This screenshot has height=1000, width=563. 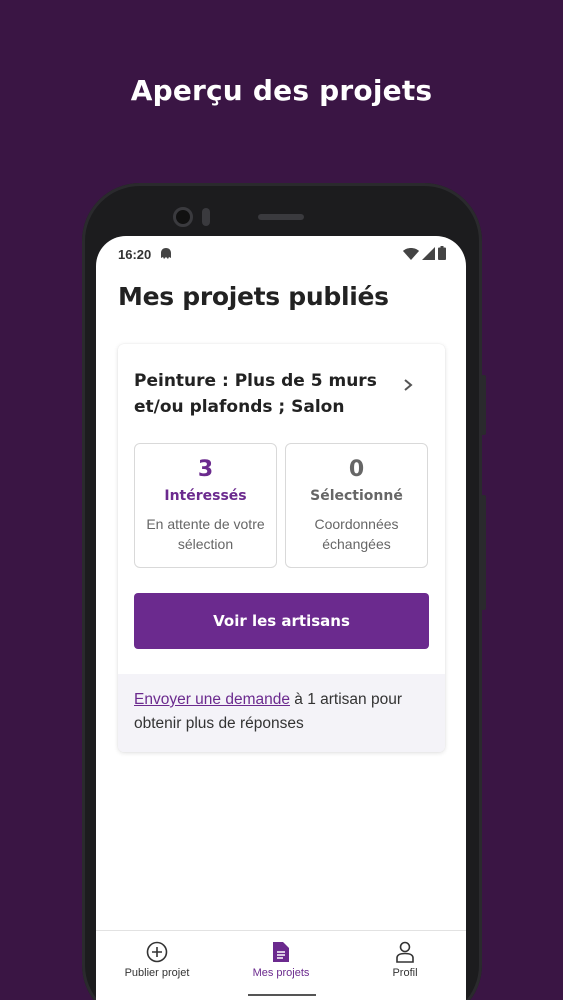 What do you see at coordinates (206, 217) in the screenshot?
I see `sensor-icon` at bounding box center [206, 217].